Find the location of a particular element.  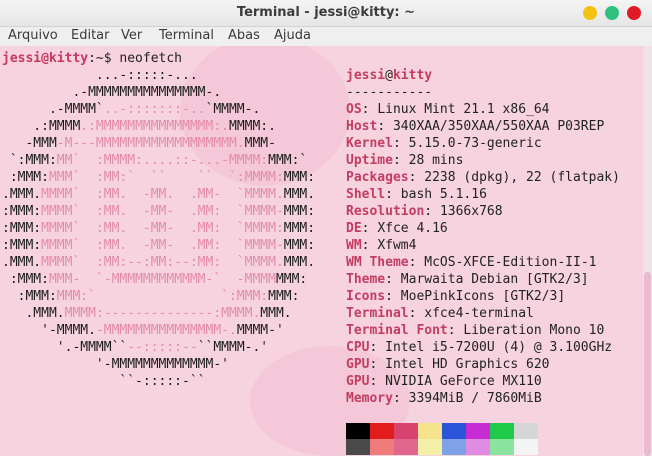

ascii-logo-segment: MM` :MMMM:....::-...-MMMM: is located at coordinates (162, 160).